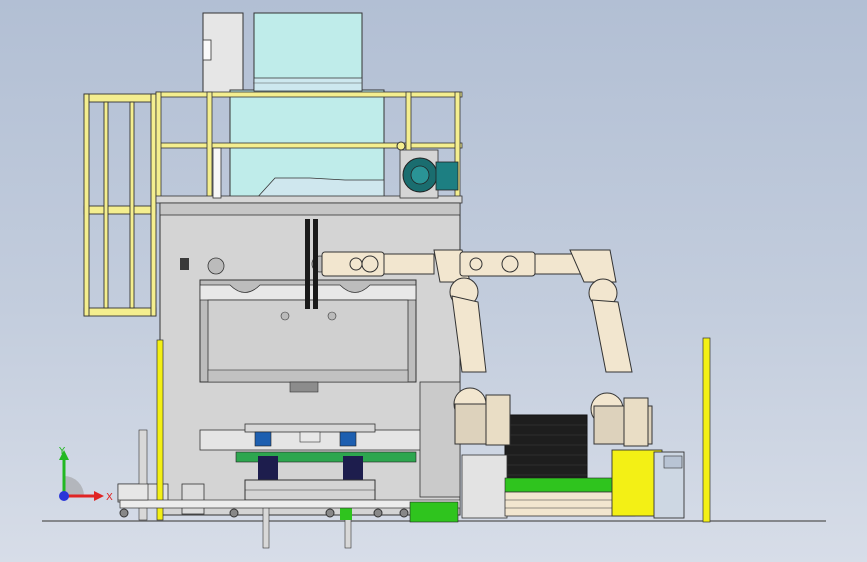 Image resolution: width=867 pixels, height=562 pixels. I want to click on triad-y-label: Y, so click(62, 451).